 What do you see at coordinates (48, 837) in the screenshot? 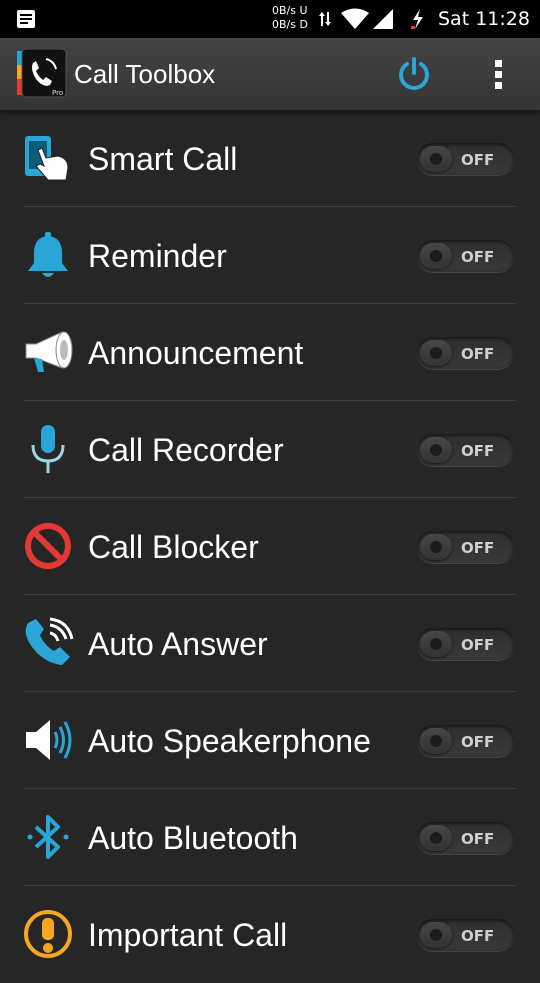
I see `bluetooth-icon` at bounding box center [48, 837].